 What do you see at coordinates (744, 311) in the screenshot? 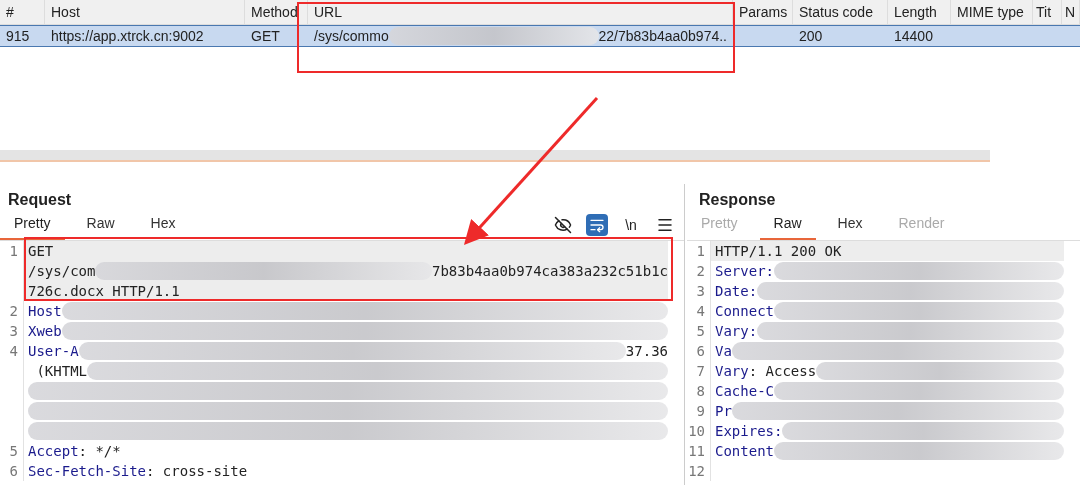
I see `header-name: Connect` at bounding box center [744, 311].